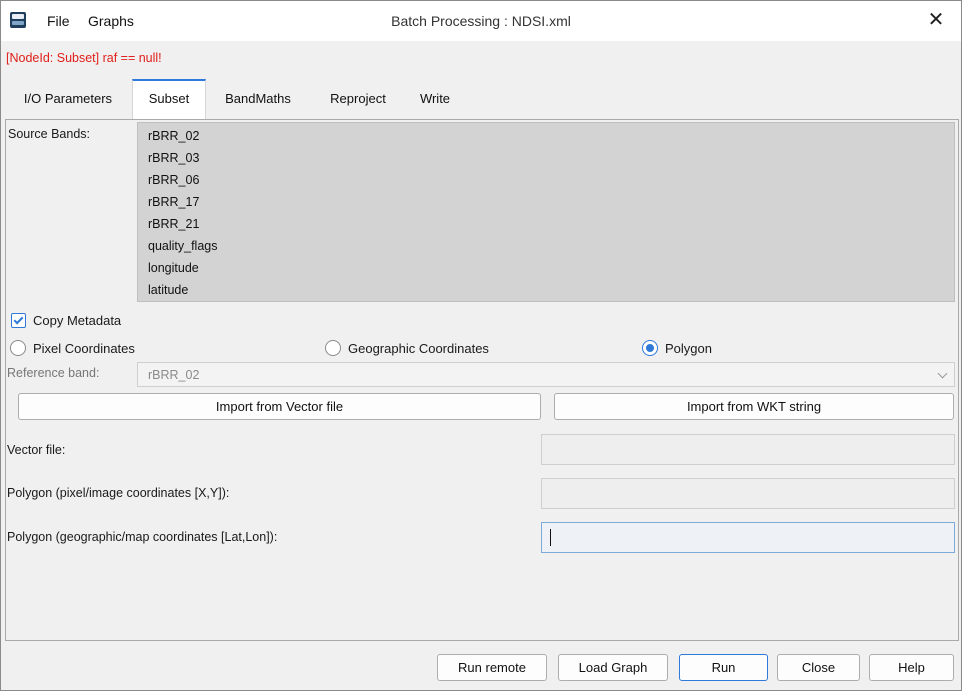 The image size is (962, 691). Describe the element at coordinates (550, 537) in the screenshot. I see `text-caret` at that location.